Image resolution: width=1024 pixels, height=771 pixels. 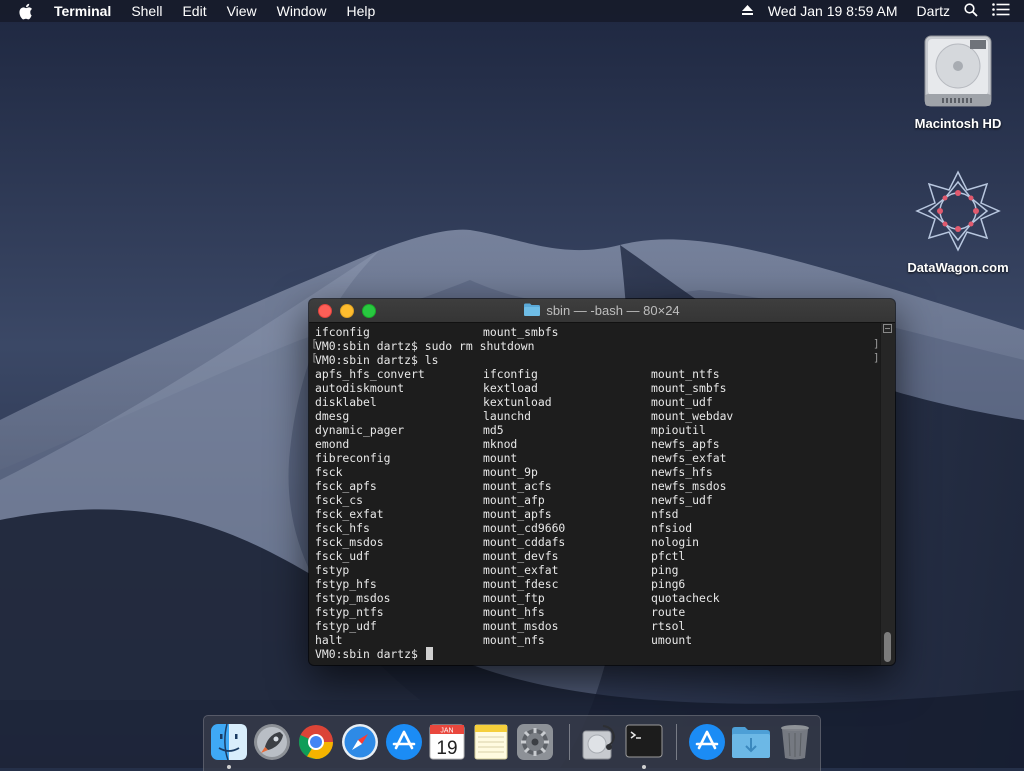 I want to click on dock-chrome, so click(x=316, y=742).